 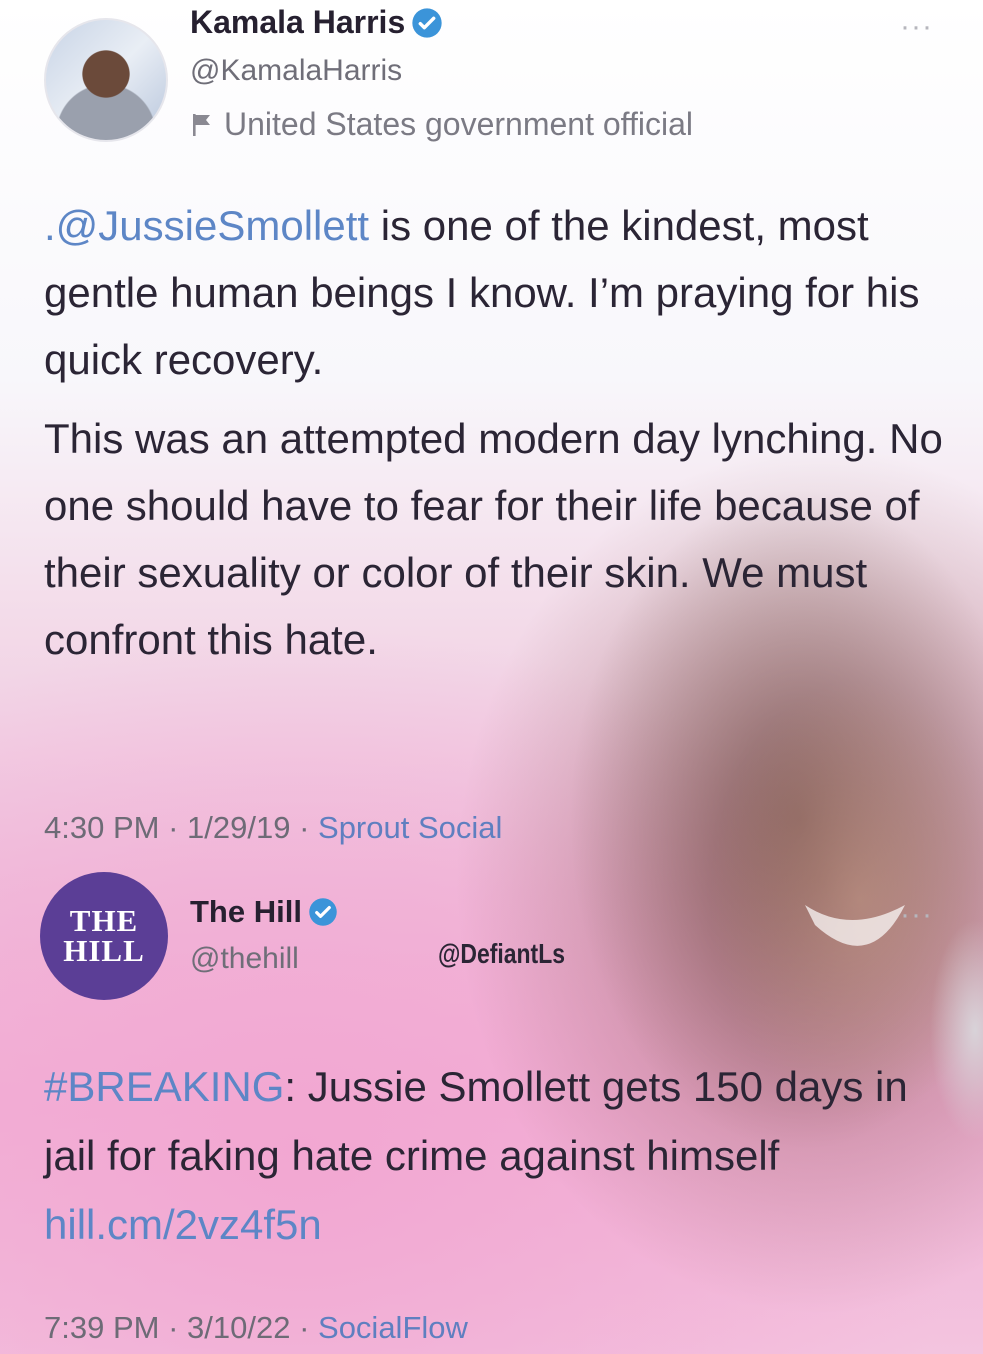 I want to click on tweet-time: 4:30 PM, so click(x=101, y=827).